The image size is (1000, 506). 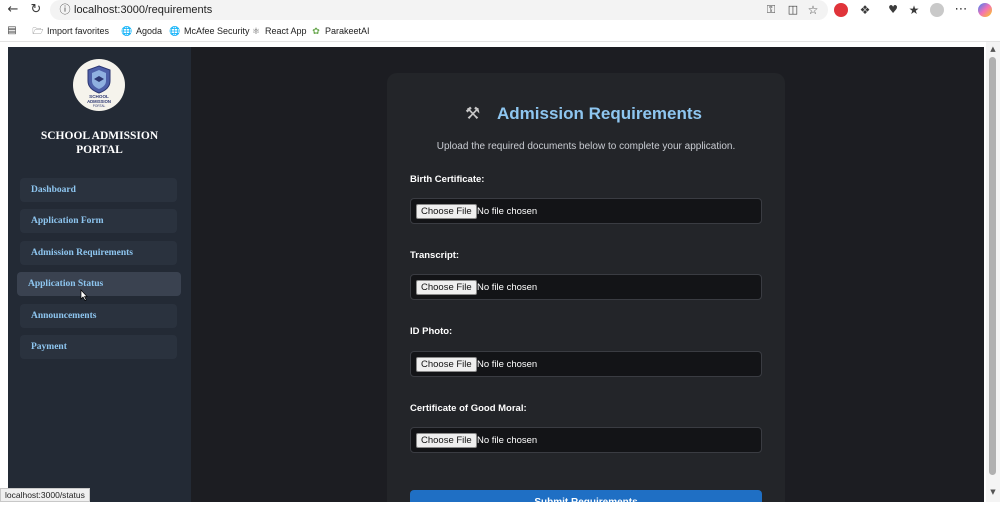 I want to click on star-icon: ☆, so click(x=813, y=10).